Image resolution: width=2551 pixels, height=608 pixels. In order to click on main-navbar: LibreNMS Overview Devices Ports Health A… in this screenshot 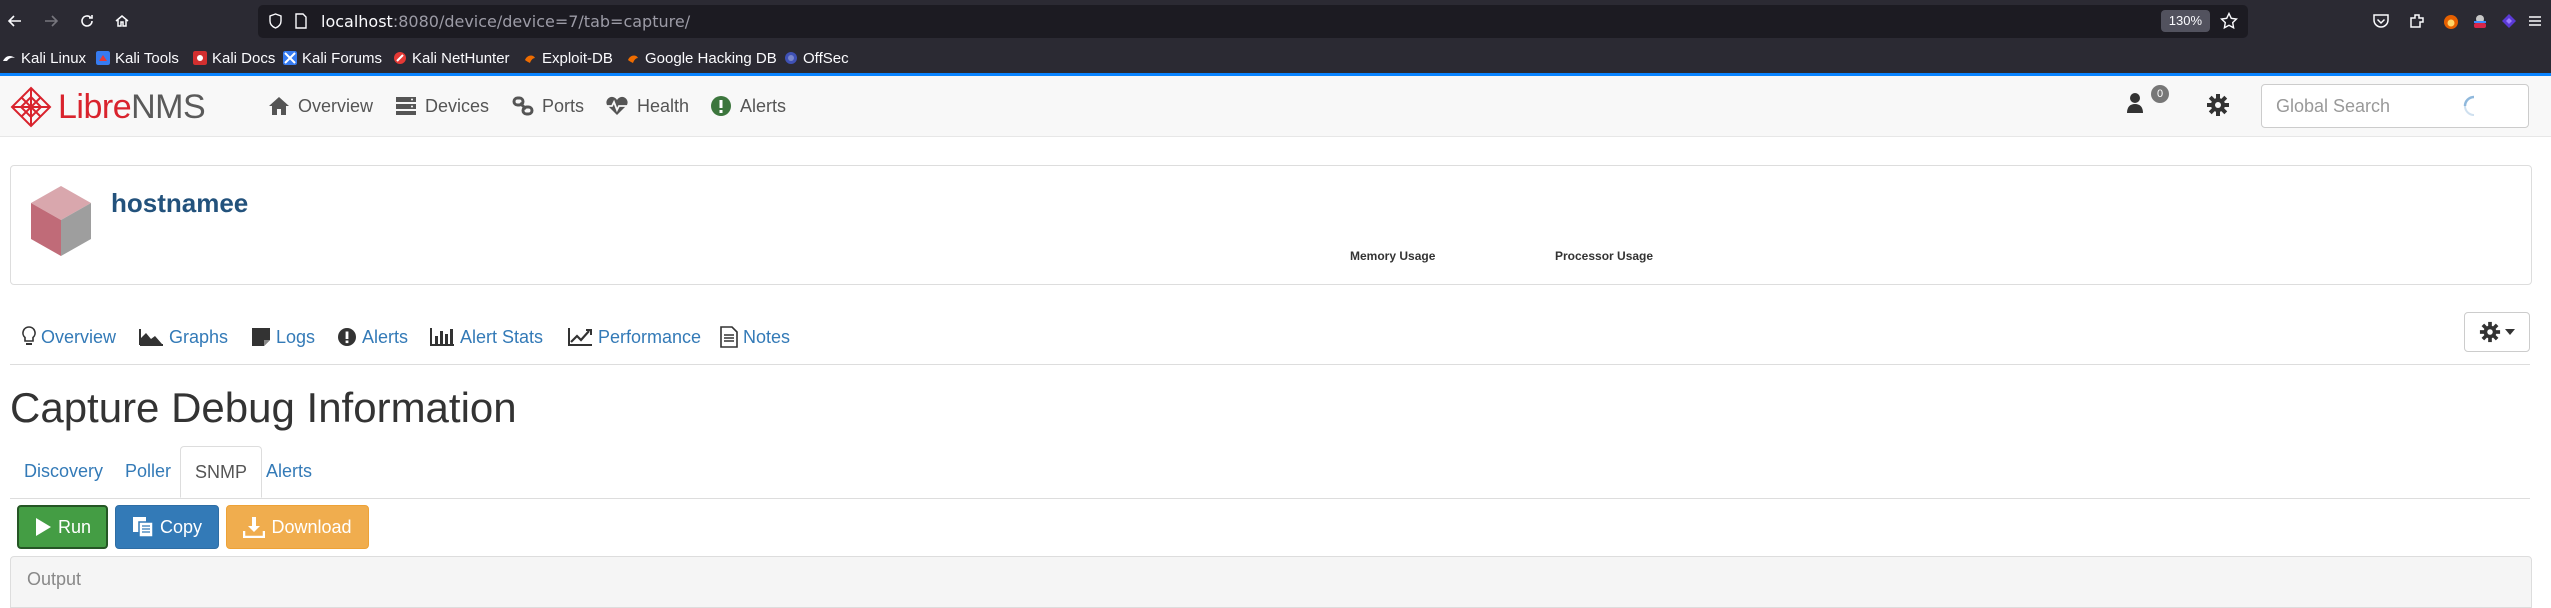, I will do `click(1275, 106)`.